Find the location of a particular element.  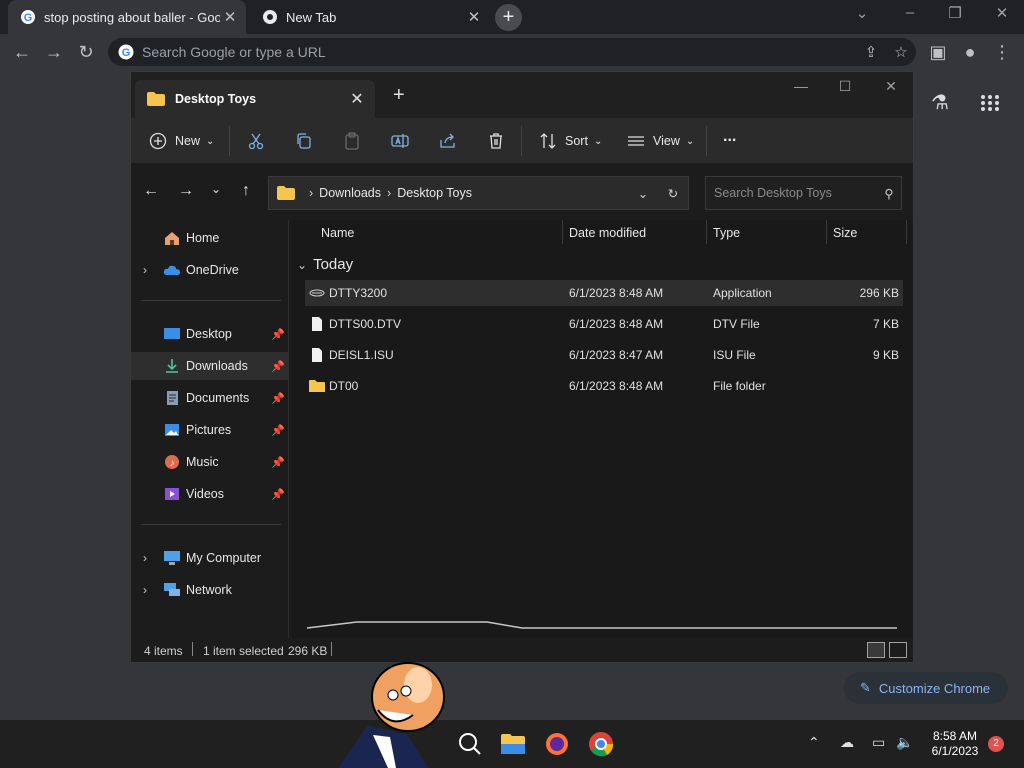

sidebar-item-my-computer: › My Computer is located at coordinates (210, 558).